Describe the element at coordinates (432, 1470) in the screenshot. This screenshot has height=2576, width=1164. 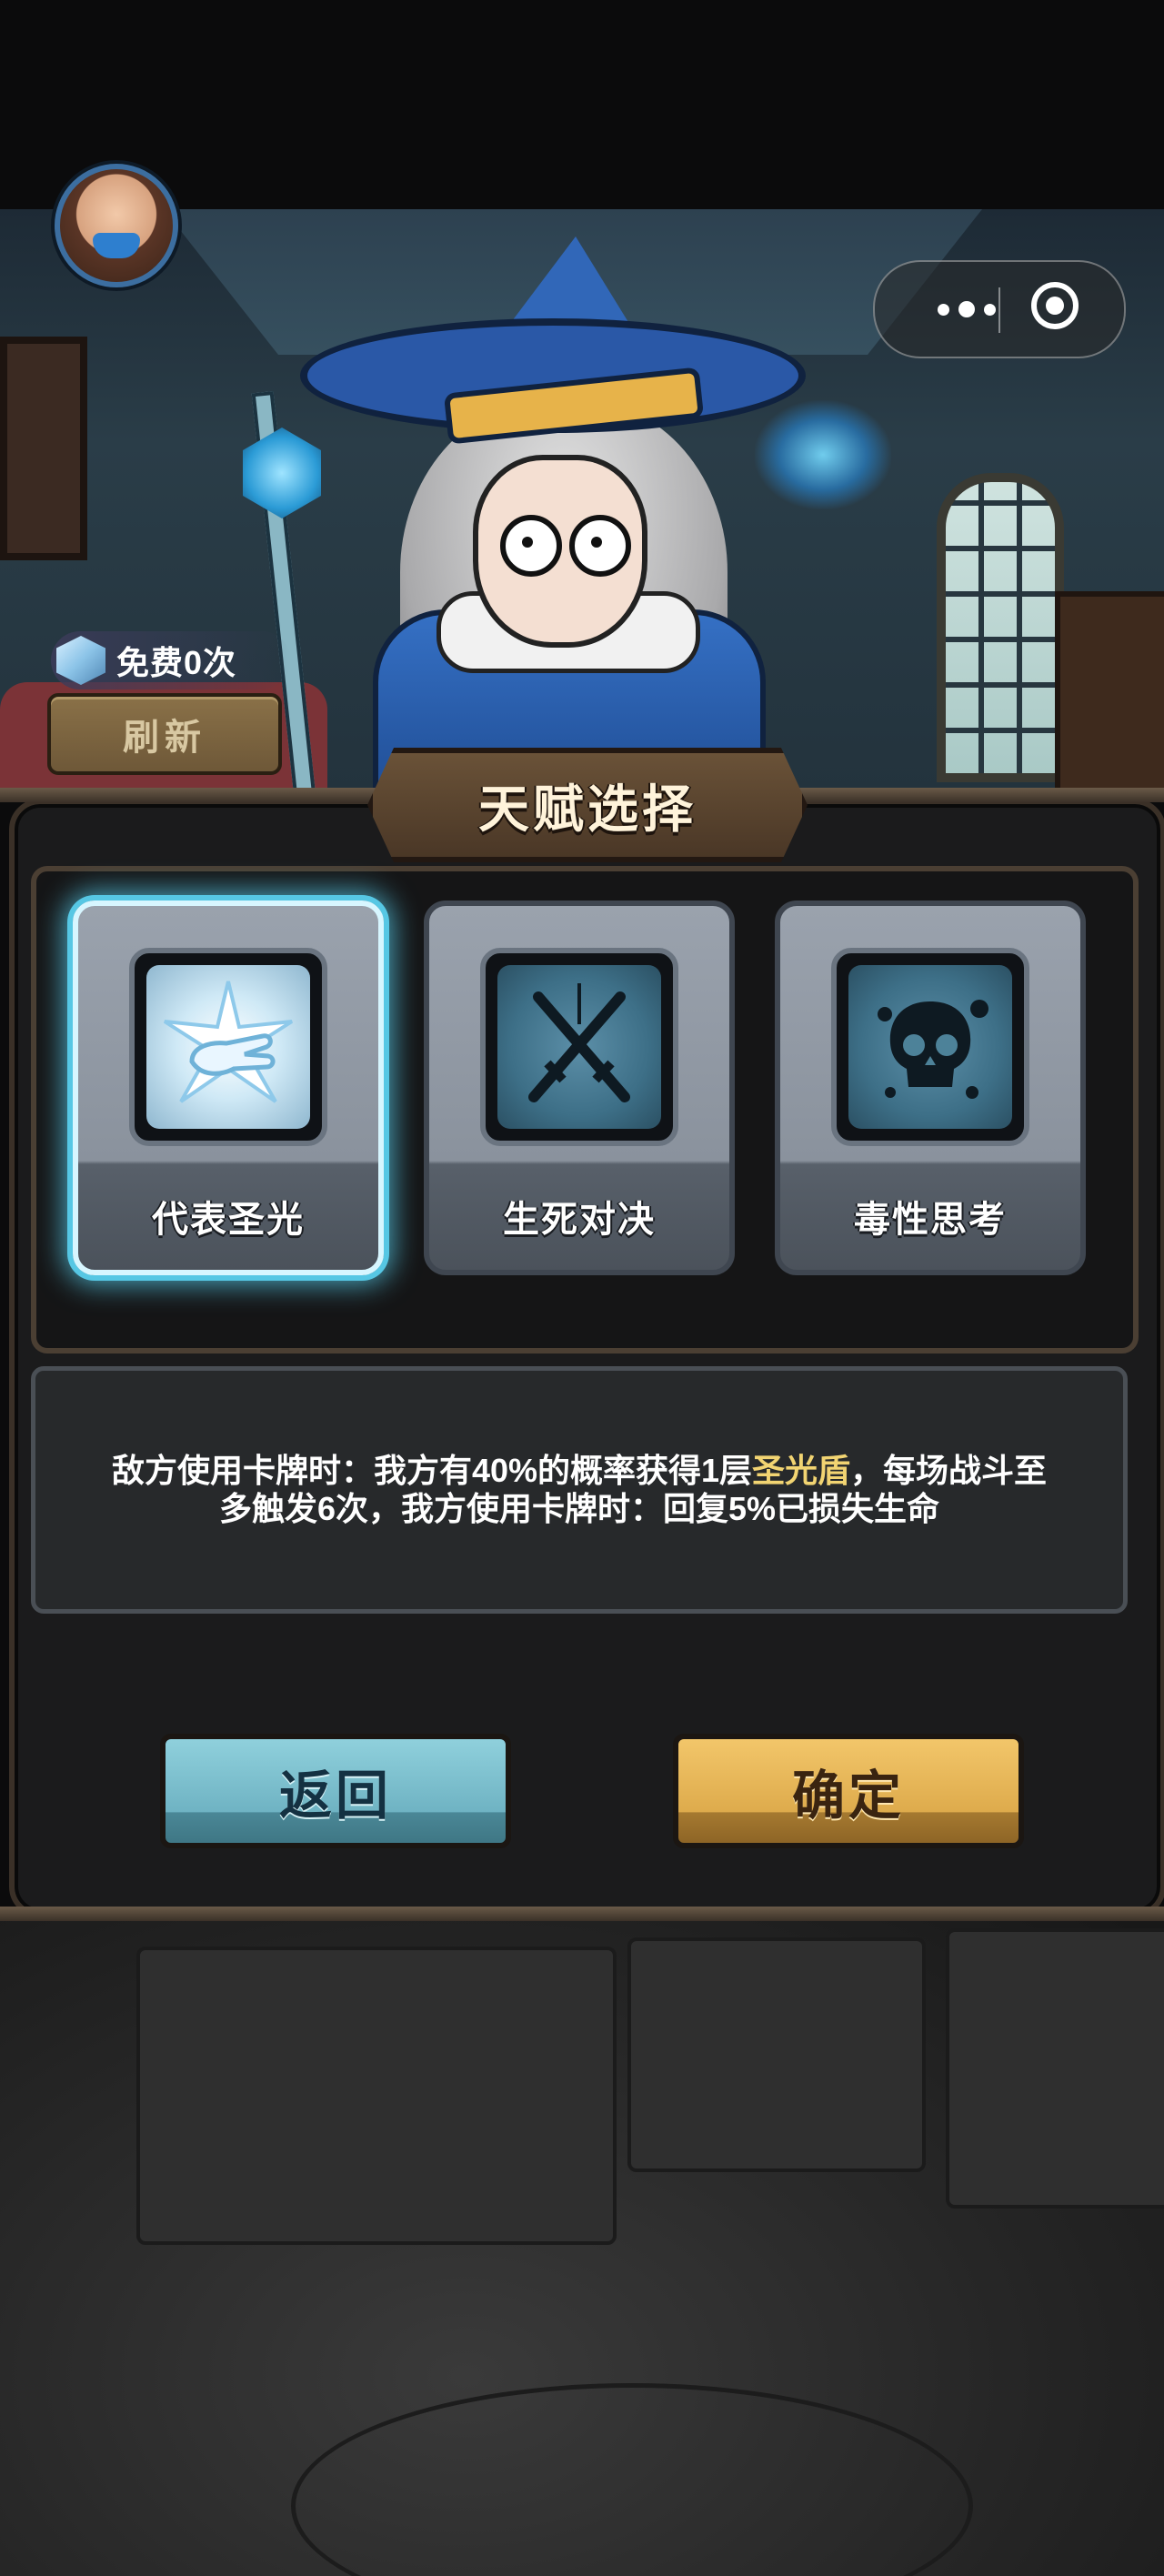
I see `description-text: 敌方使用卡牌时：我方有40%的概率获得1层` at that location.